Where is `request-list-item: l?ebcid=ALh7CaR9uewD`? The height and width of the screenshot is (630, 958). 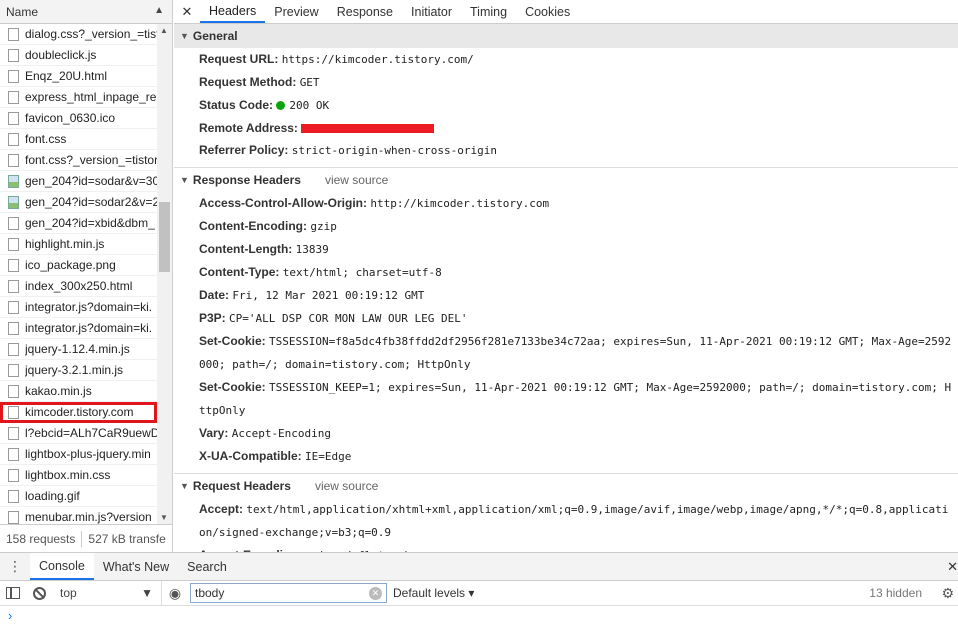
request-list-item: l?ebcid=ALh7CaR9uewD is located at coordinates (78, 433).